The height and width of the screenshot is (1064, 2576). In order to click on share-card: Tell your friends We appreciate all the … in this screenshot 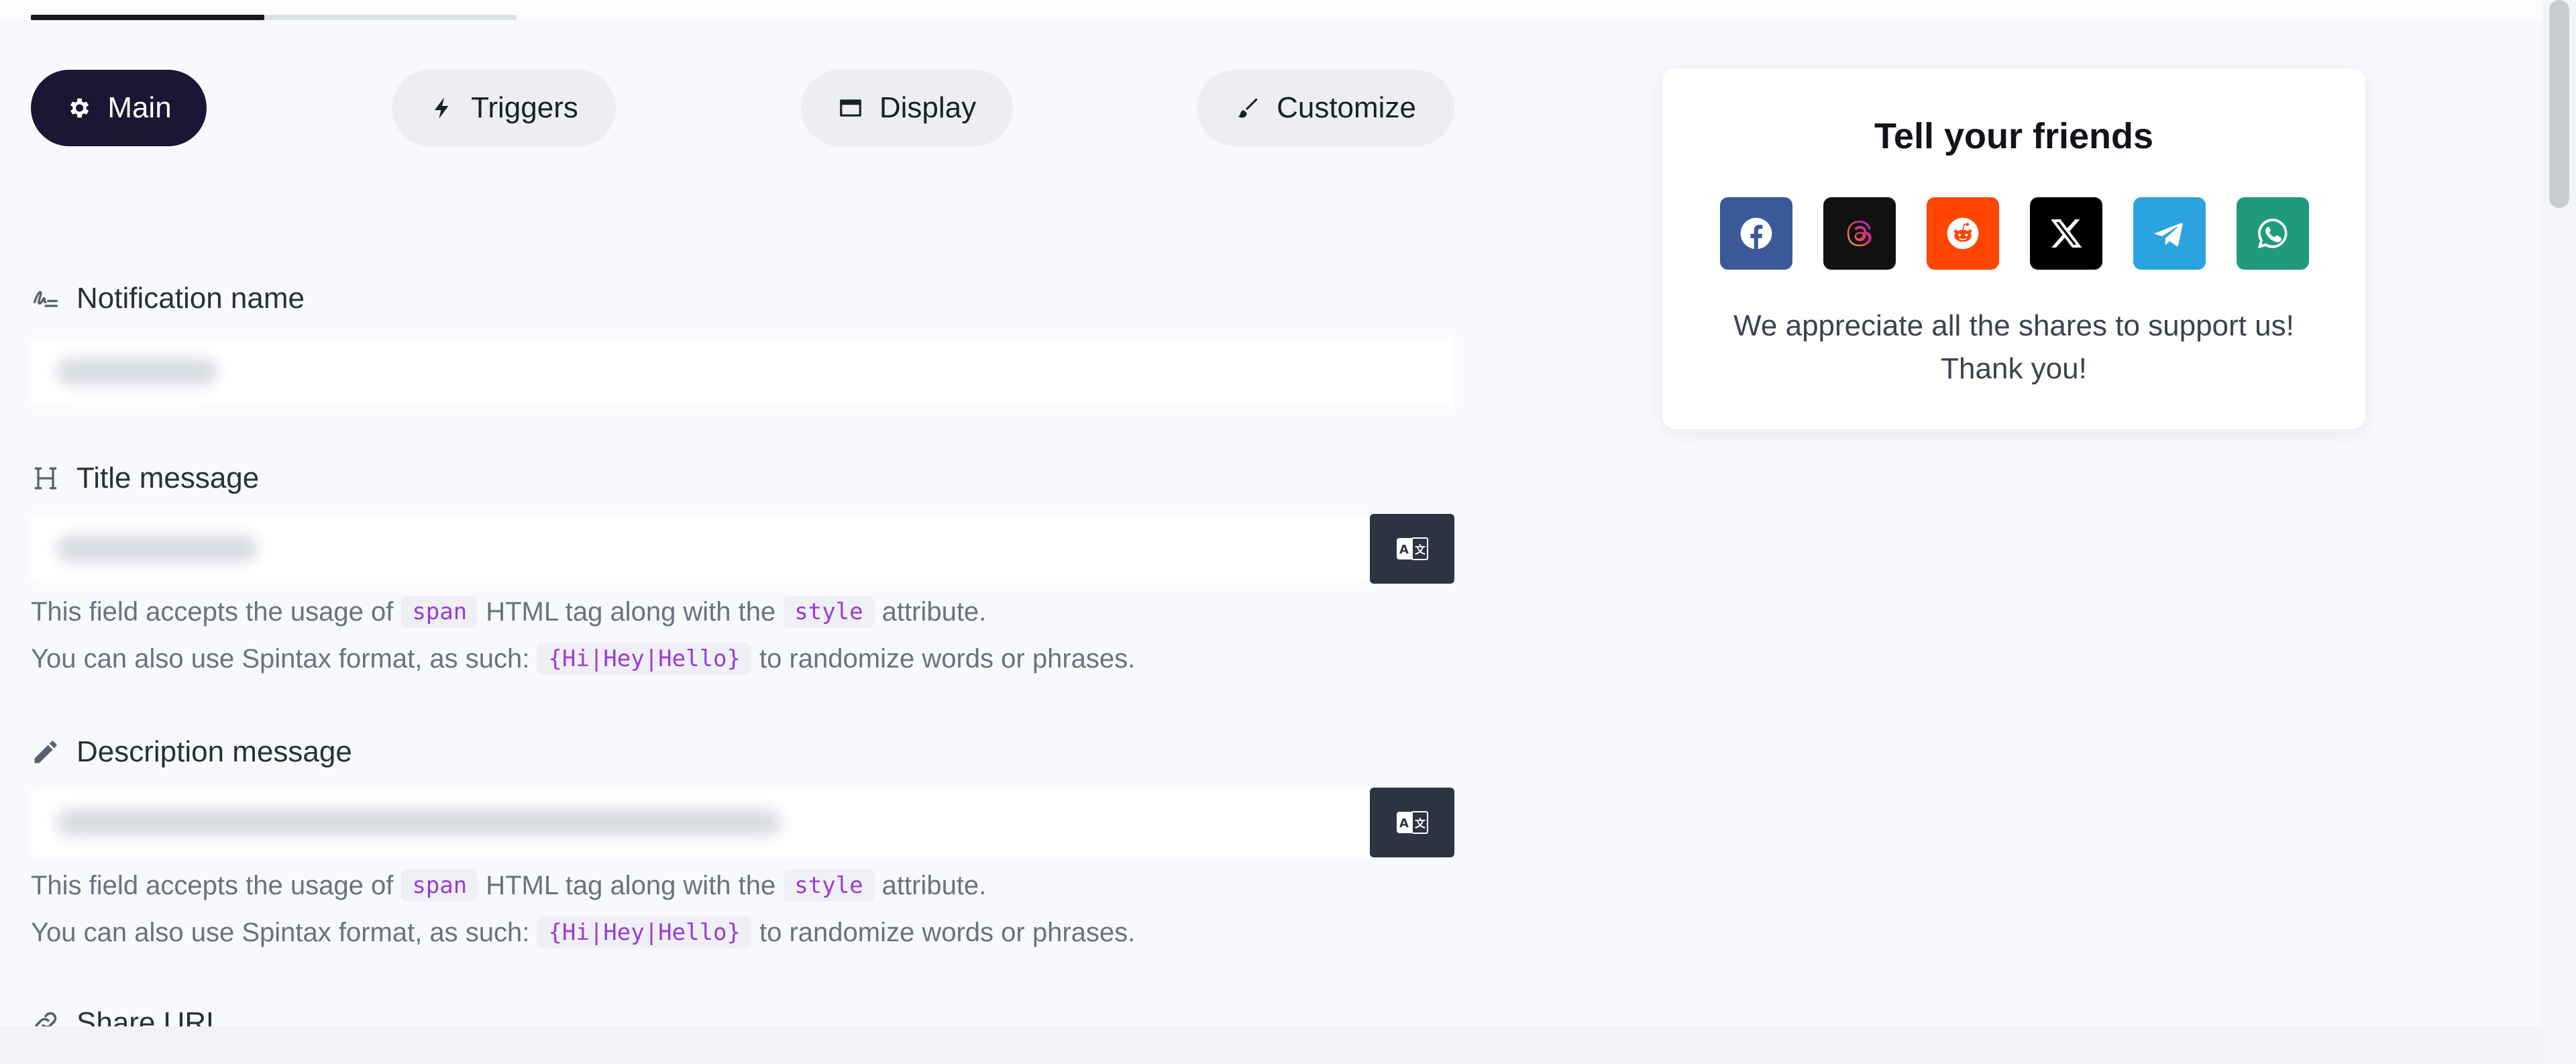, I will do `click(2013, 248)`.